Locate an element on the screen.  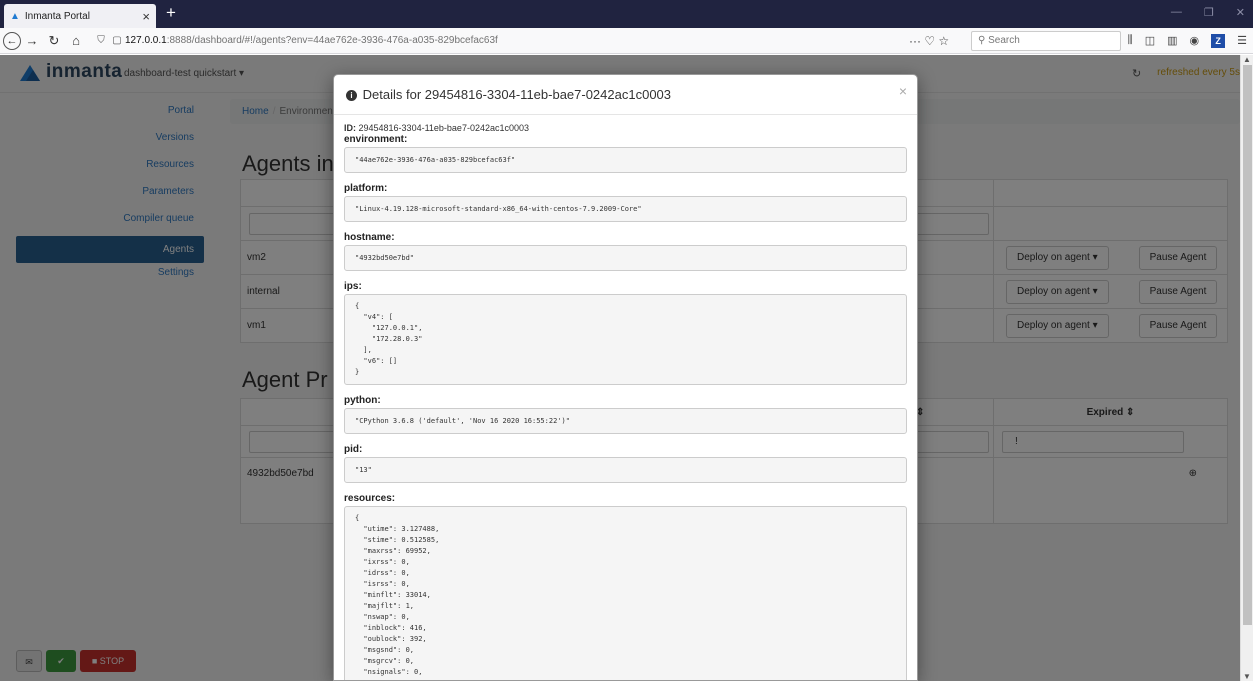
page-actions: ··· ♡ ☆ is located at coordinates (936, 41).